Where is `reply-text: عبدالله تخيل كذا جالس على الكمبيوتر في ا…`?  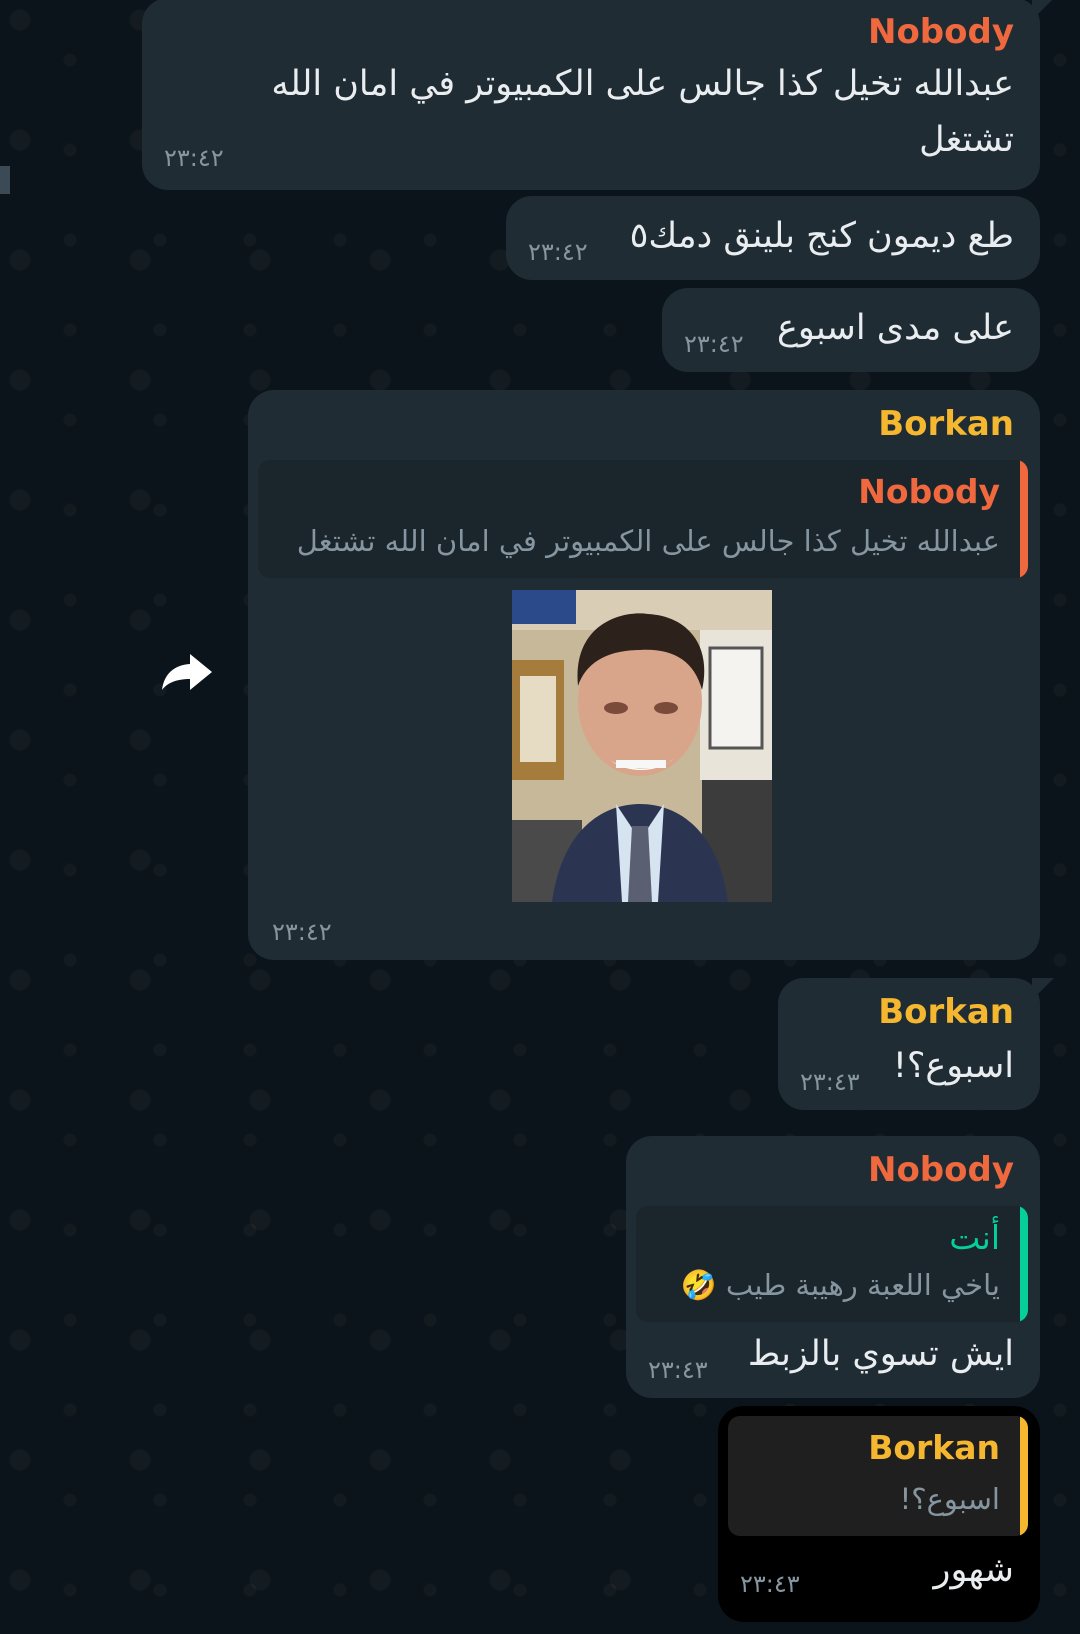
reply-text: عبدالله تخيل كذا جالس على الكمبيوتر في ا… is located at coordinates (648, 541).